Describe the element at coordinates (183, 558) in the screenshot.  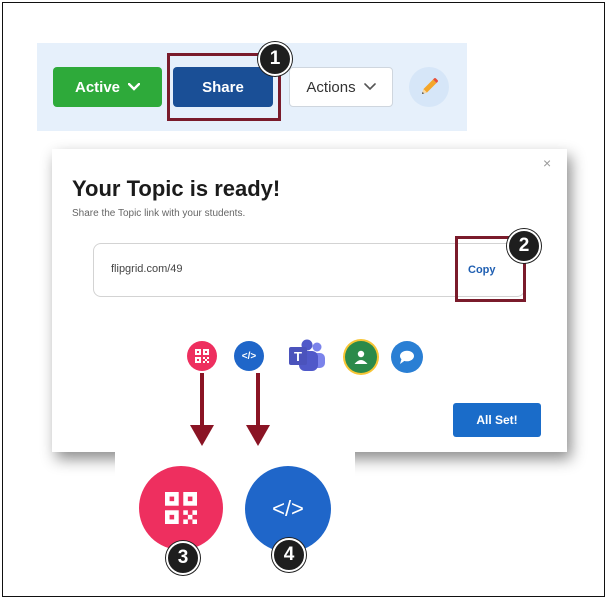
I see `step-badge-3: 3` at that location.